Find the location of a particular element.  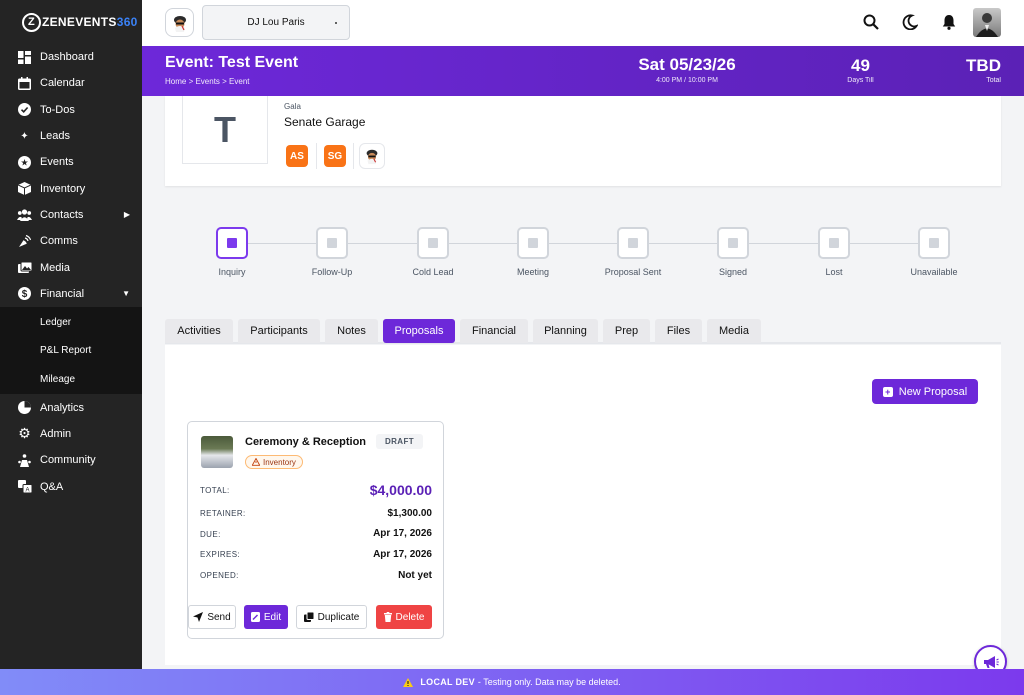

participant-chip-sg: SG is located at coordinates (335, 156).